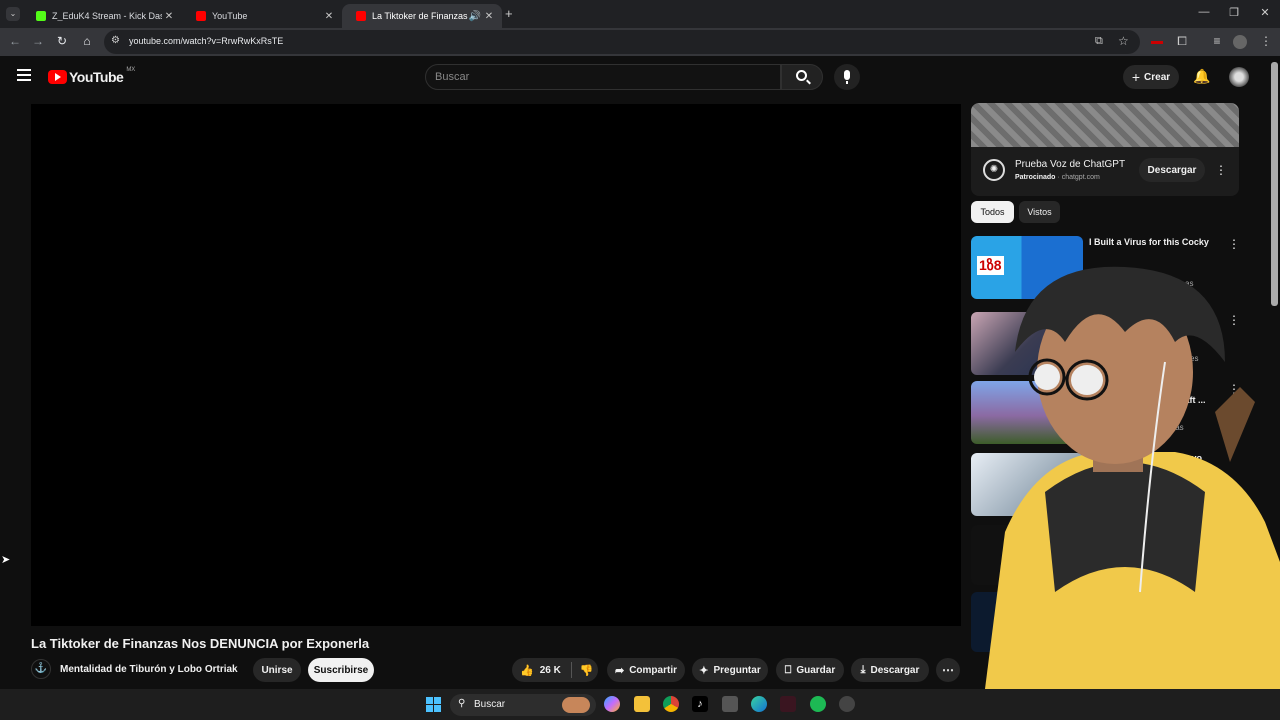 Image resolution: width=1280 pixels, height=720 pixels. Describe the element at coordinates (759, 704) in the screenshot. I see `edge-icon` at that location.